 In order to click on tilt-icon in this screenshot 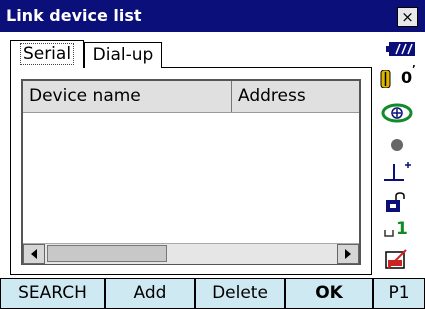, I will do `click(385, 79)`.